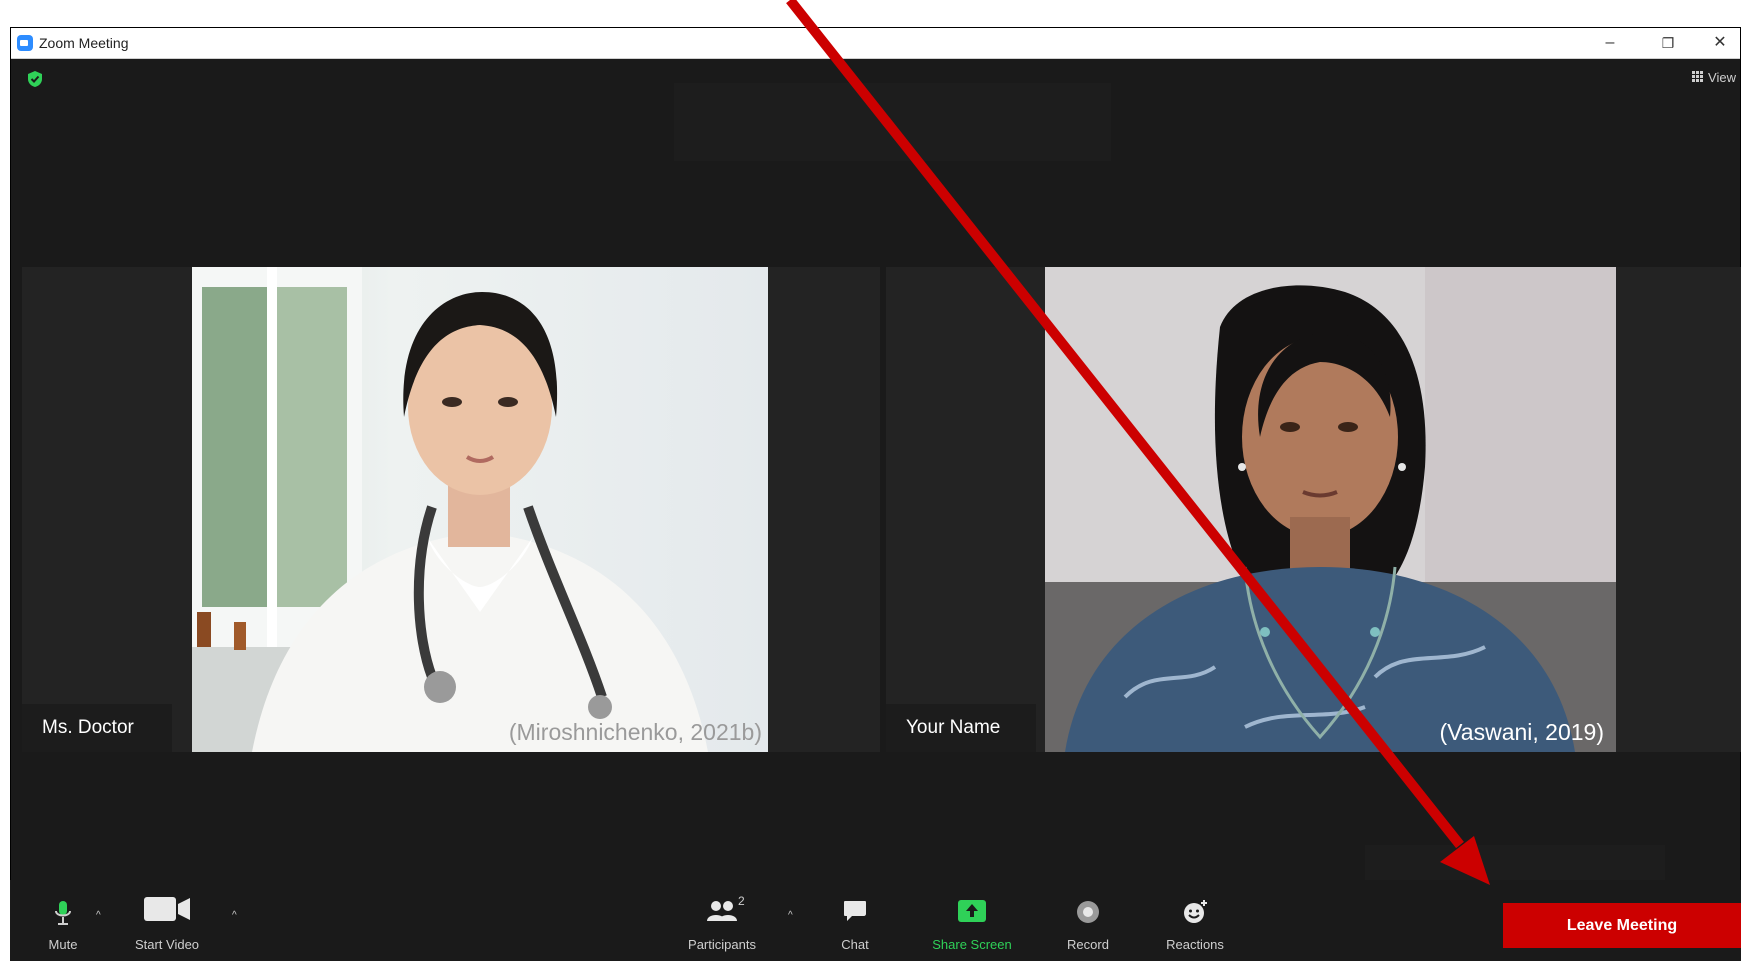 This screenshot has height=961, width=1741. I want to click on minimize-button: –, so click(1610, 43).